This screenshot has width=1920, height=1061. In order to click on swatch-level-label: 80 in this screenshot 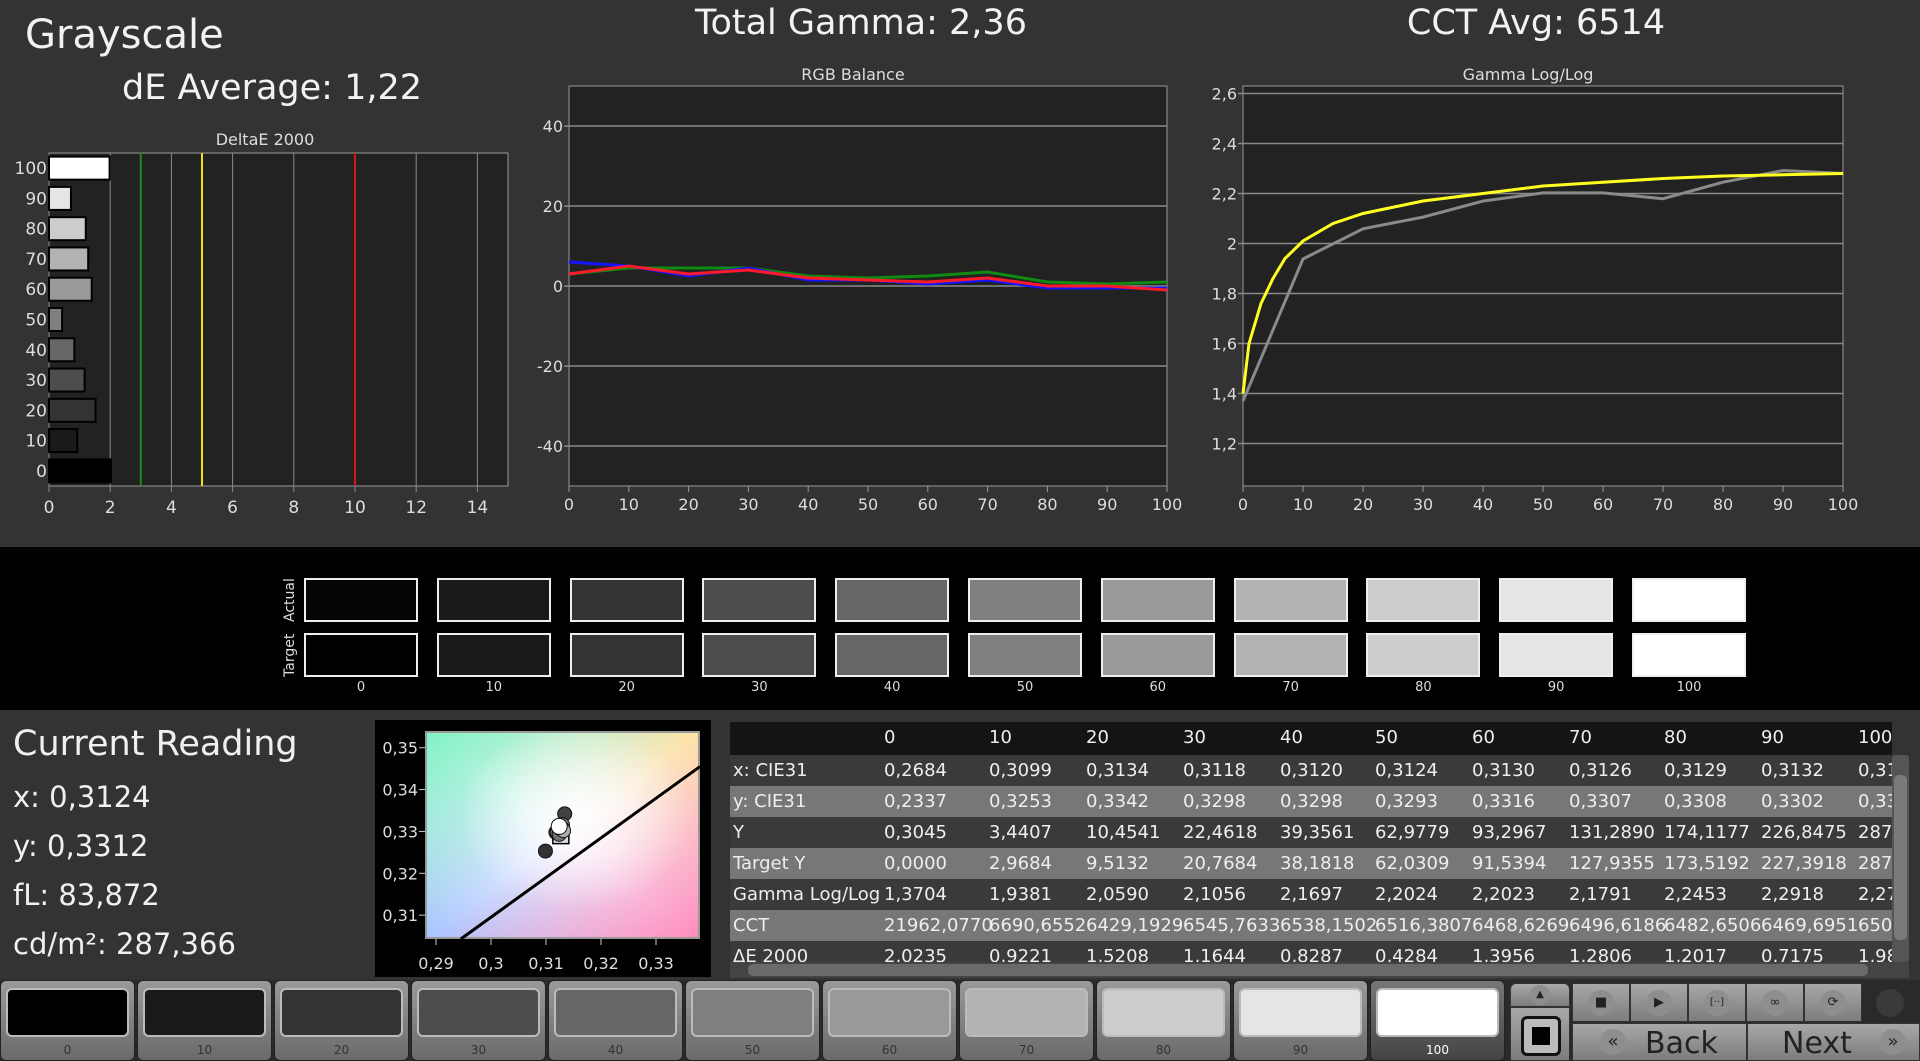, I will do `click(1423, 687)`.